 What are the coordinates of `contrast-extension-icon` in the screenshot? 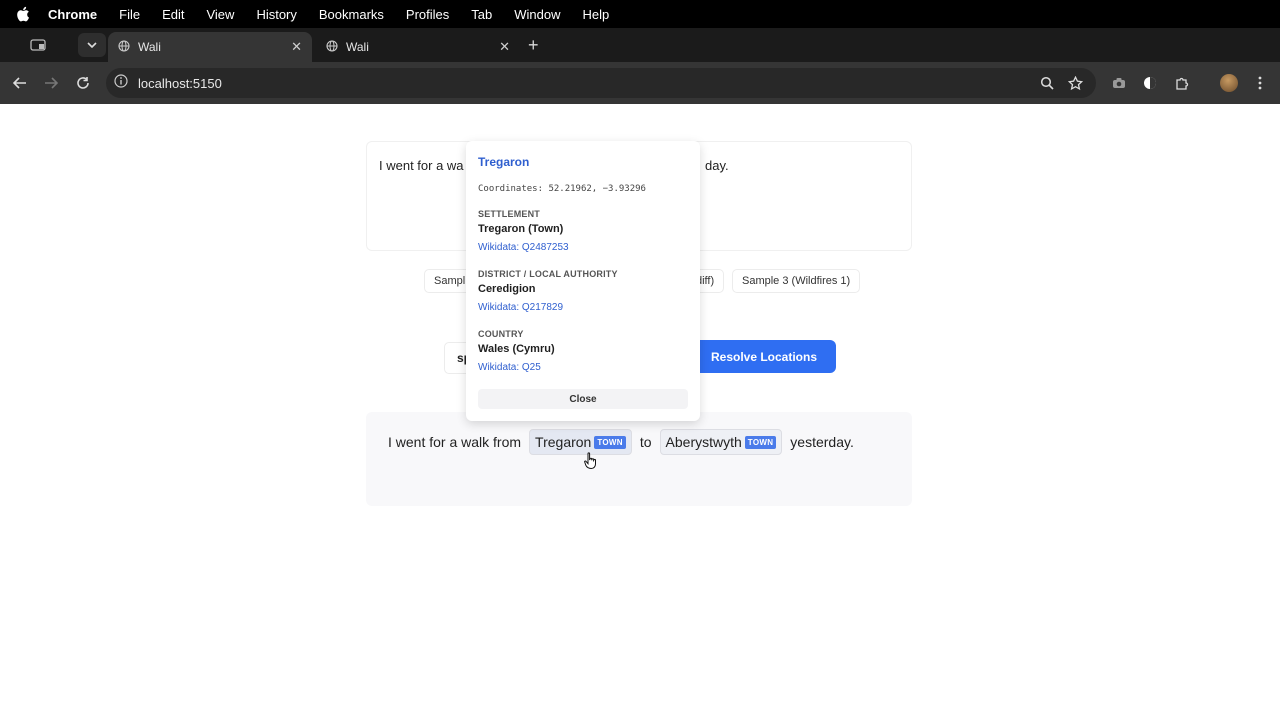 It's located at (1150, 83).